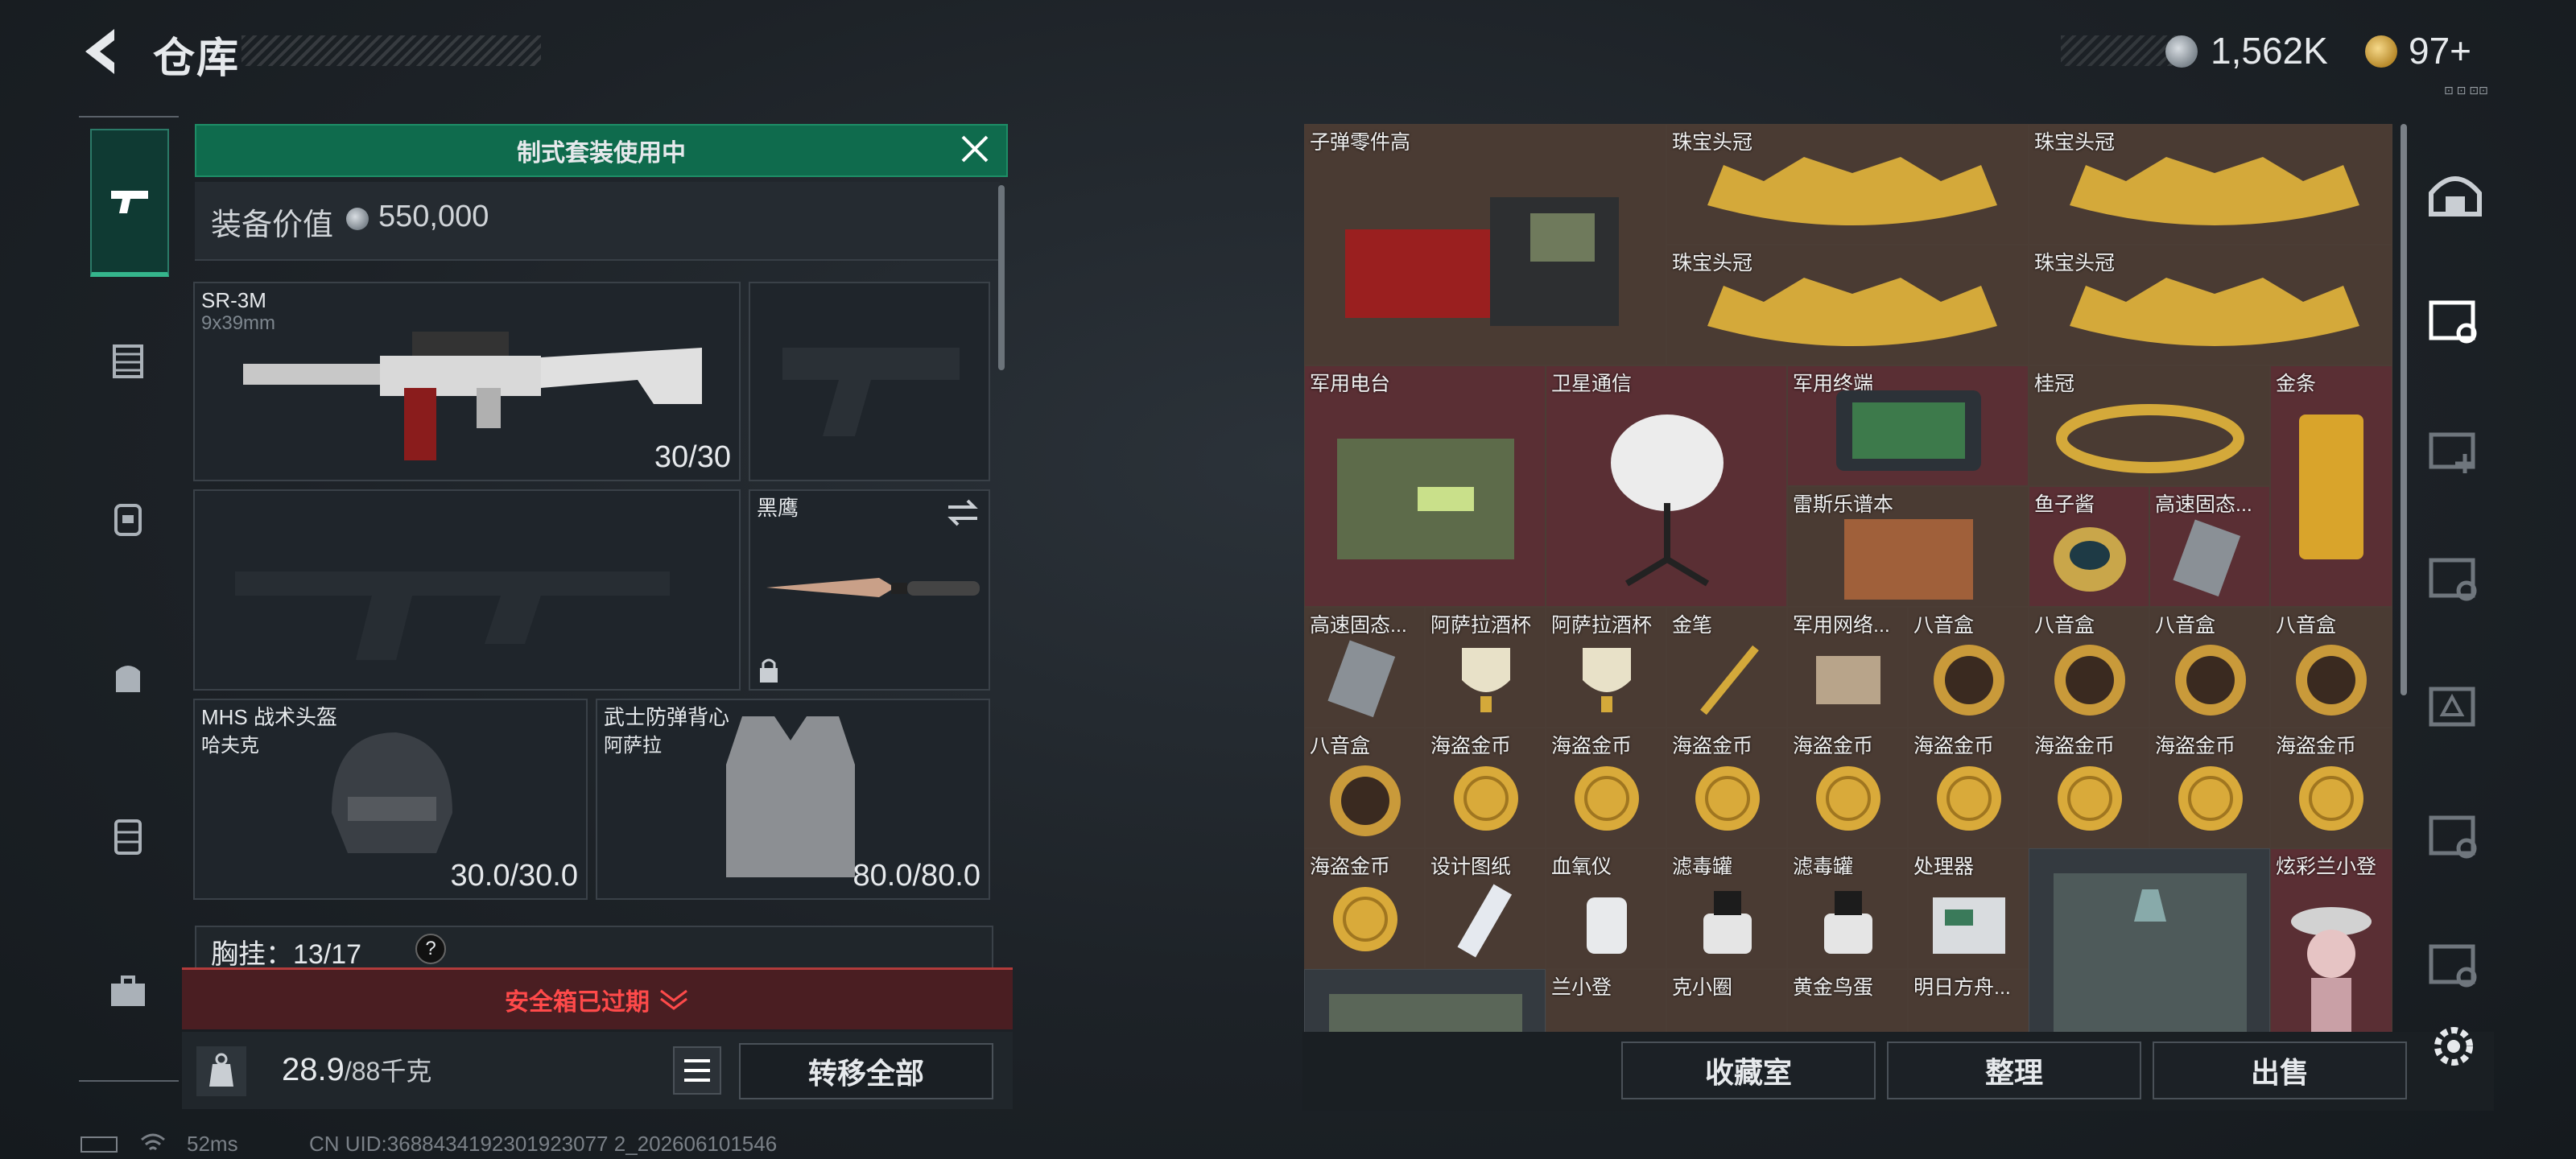  I want to click on canister-image, so click(1727, 922).